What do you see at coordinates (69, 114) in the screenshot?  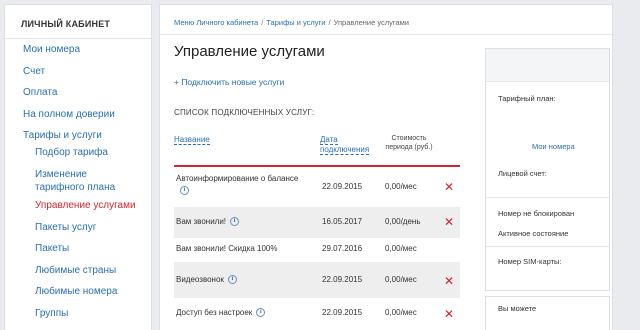 I see `sidebar-item-full-trust: На полном доверии` at bounding box center [69, 114].